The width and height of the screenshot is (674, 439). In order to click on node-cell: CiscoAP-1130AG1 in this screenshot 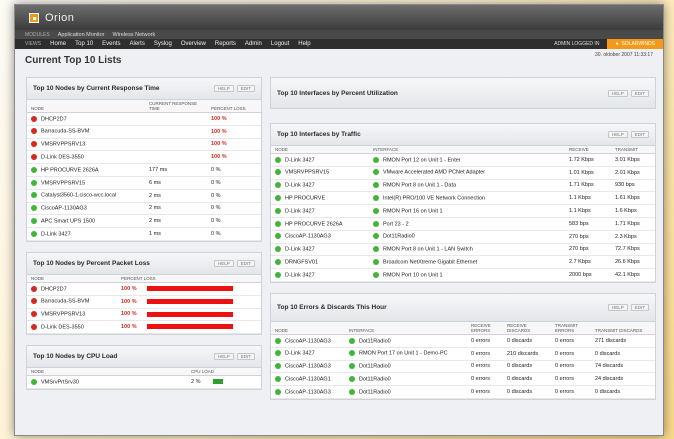, I will do `click(308, 379)`.